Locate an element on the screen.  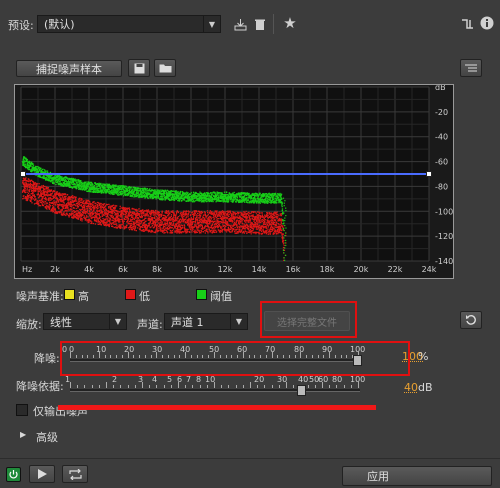
x-tick-label: 14k is located at coordinates (259, 269).